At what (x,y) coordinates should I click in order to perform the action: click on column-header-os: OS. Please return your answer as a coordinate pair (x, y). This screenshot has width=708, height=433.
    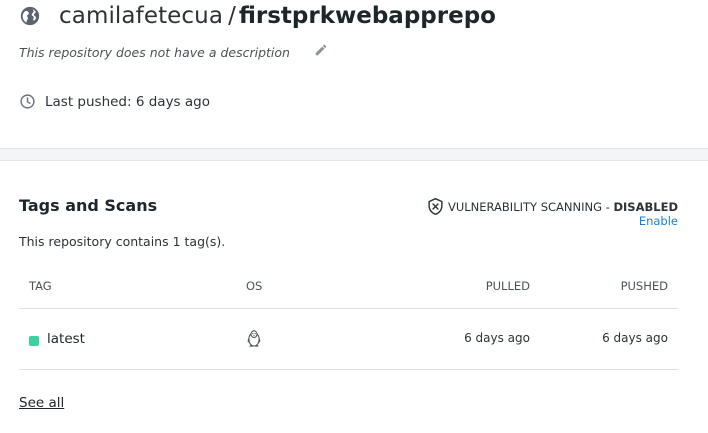
    Looking at the image, I should click on (254, 286).